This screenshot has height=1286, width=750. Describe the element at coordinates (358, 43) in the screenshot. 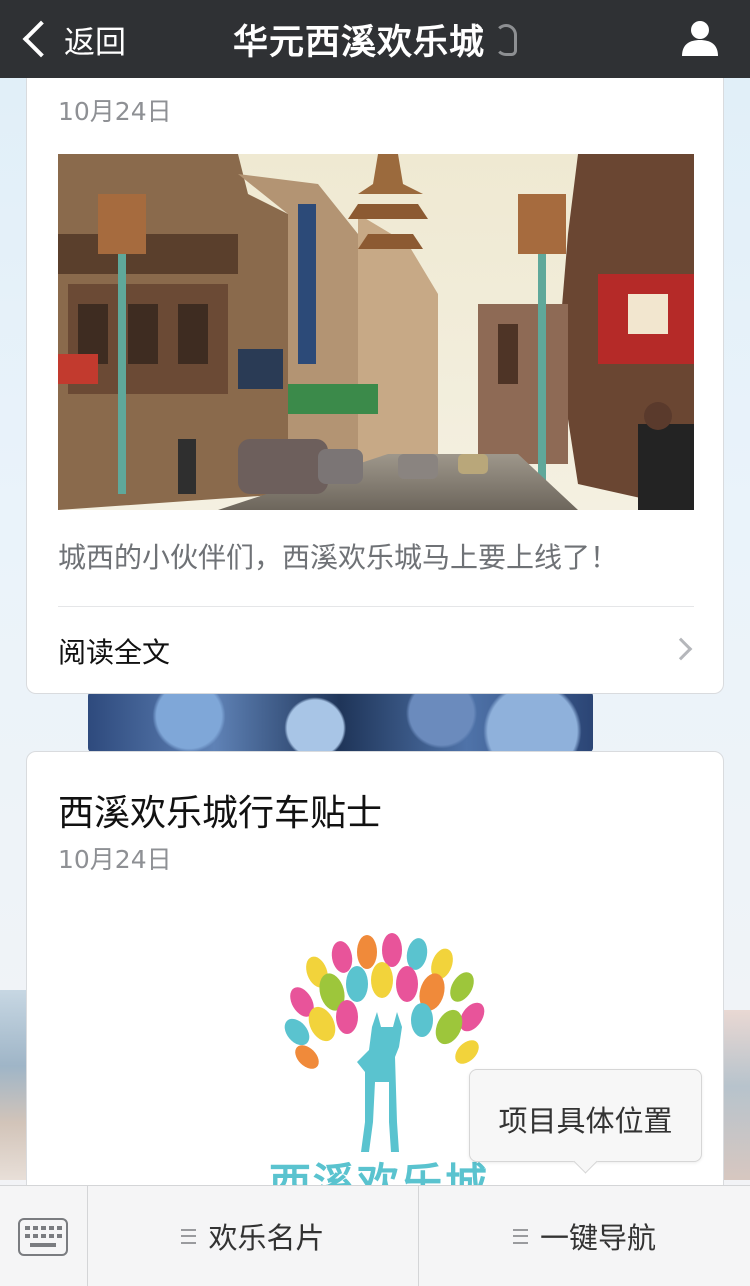

I see `page-title-text: 华元西溪欢乐城` at that location.